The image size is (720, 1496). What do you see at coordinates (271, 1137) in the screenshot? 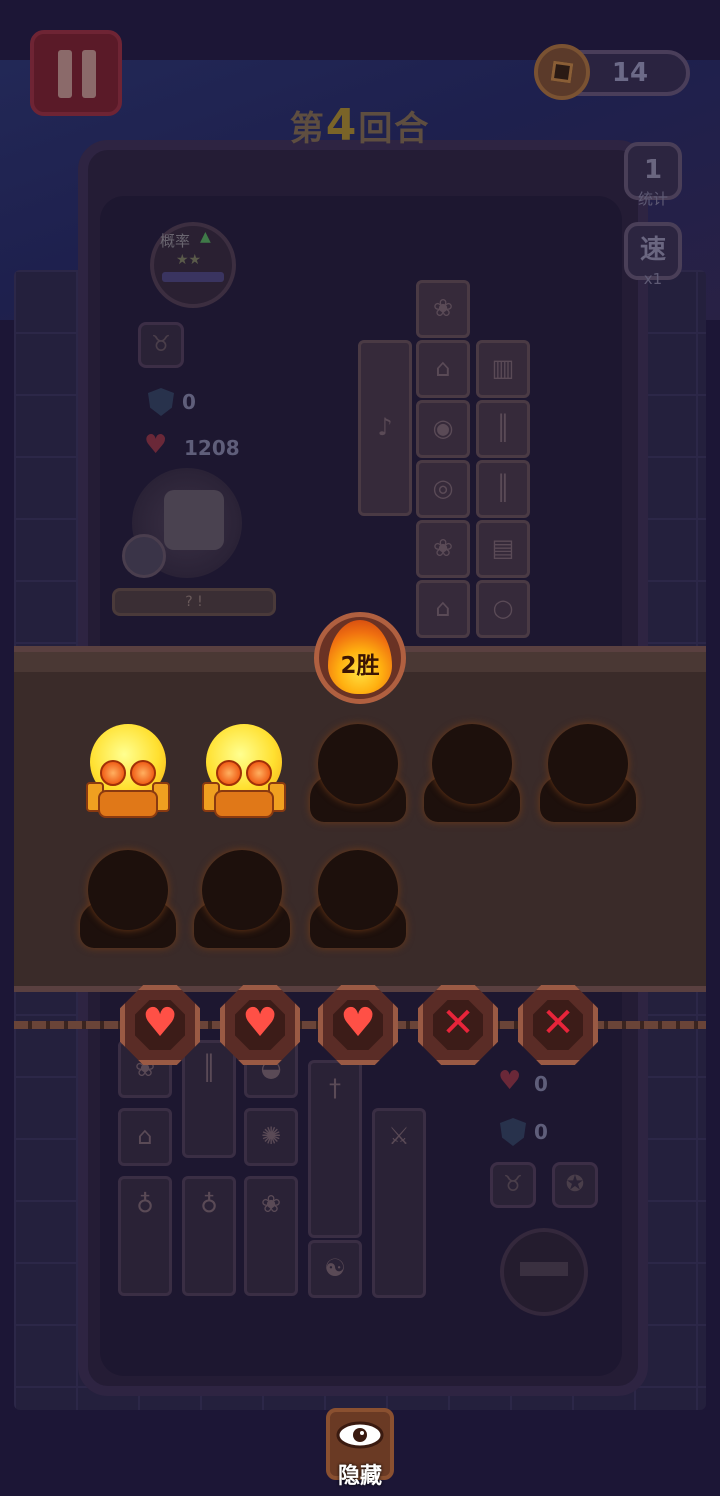
I see `compass-item: ✺` at bounding box center [271, 1137].